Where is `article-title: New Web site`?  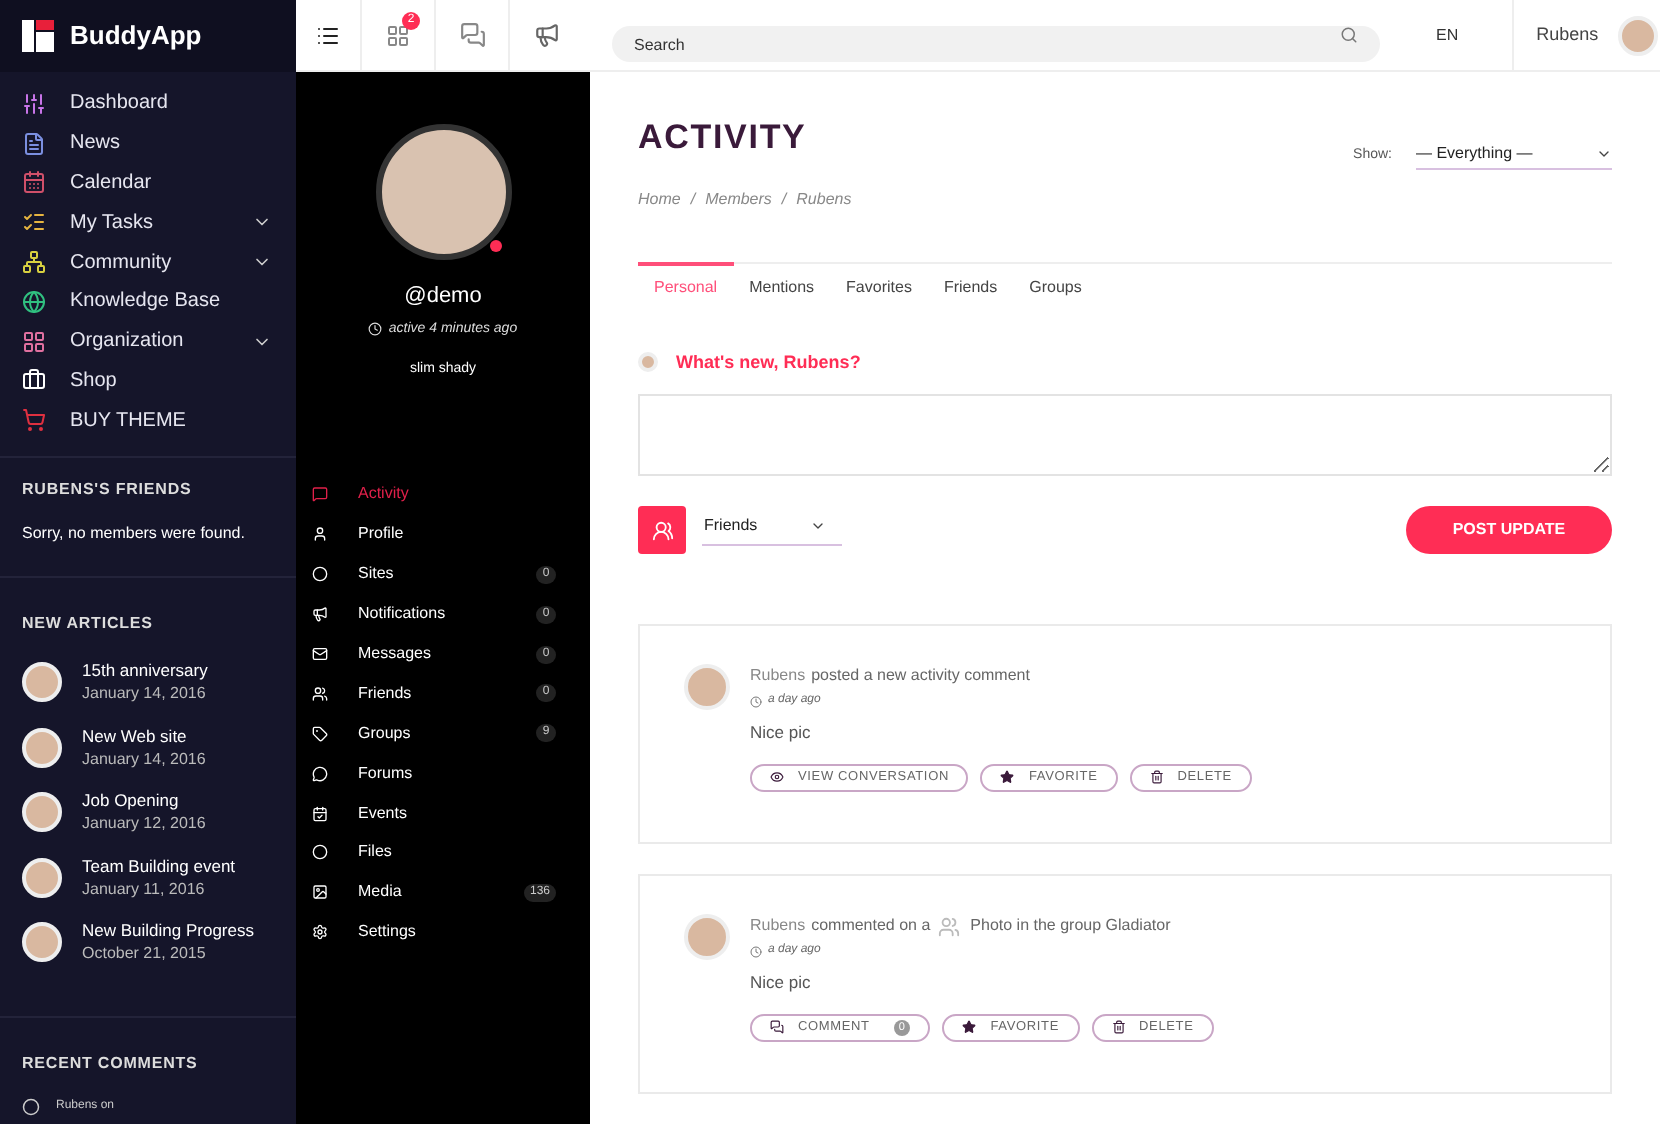
article-title: New Web site is located at coordinates (144, 736).